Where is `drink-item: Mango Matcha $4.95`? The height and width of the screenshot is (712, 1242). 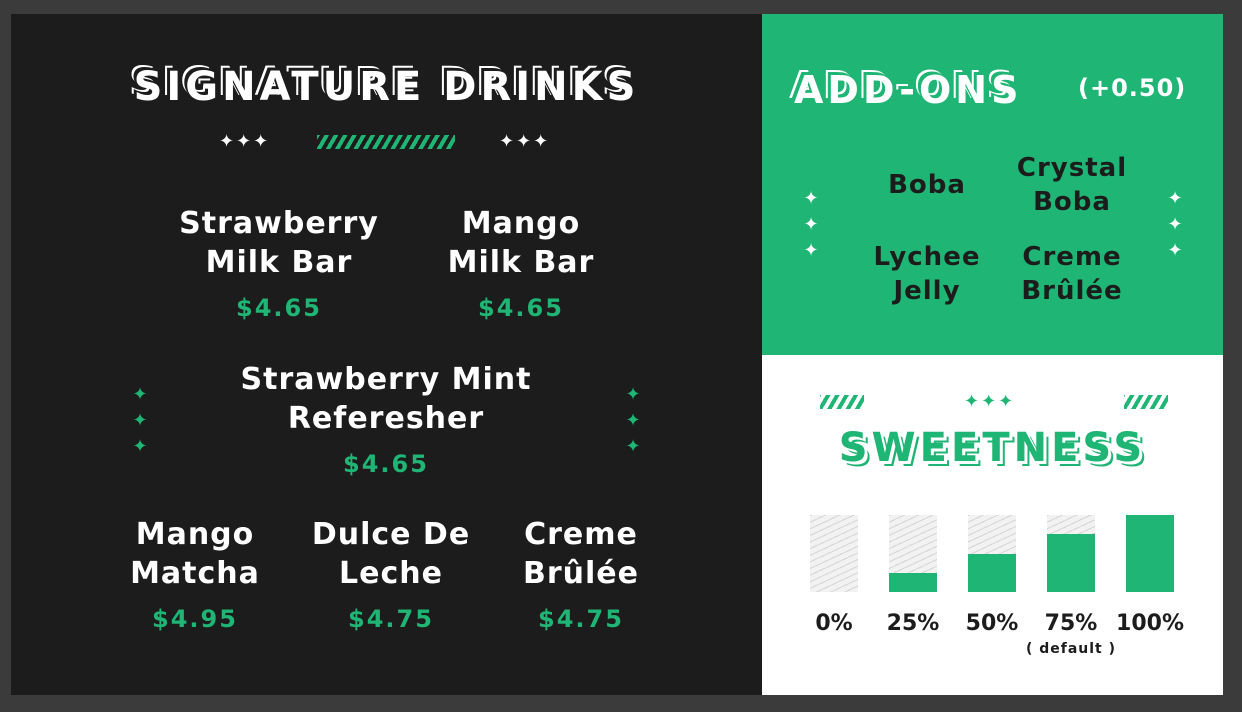 drink-item: Mango Matcha $4.95 is located at coordinates (195, 574).